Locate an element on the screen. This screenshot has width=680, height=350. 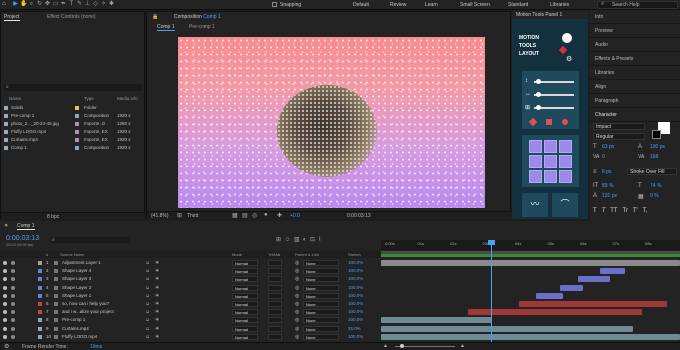
panel-libraries: Libraries is located at coordinates (635, 73).